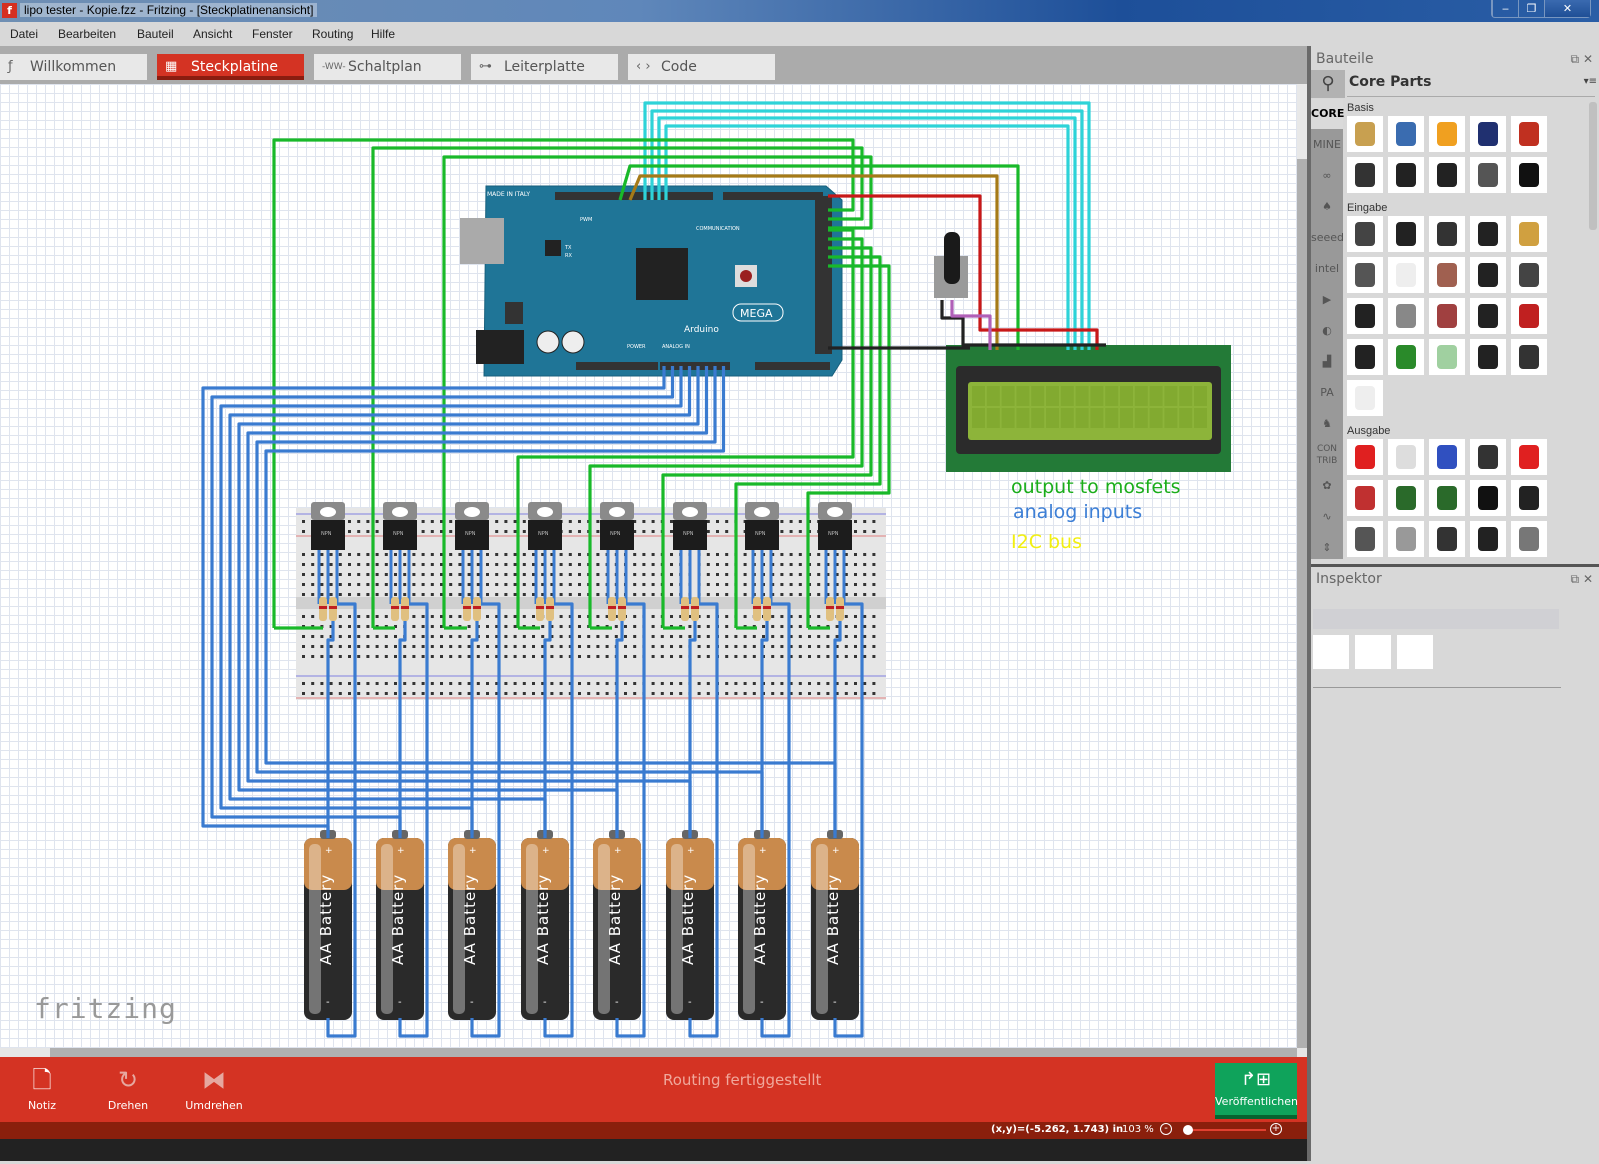 The width and height of the screenshot is (1599, 1164). Describe the element at coordinates (1327, 517) in the screenshot. I see `bin-tab-13: ∿` at that location.